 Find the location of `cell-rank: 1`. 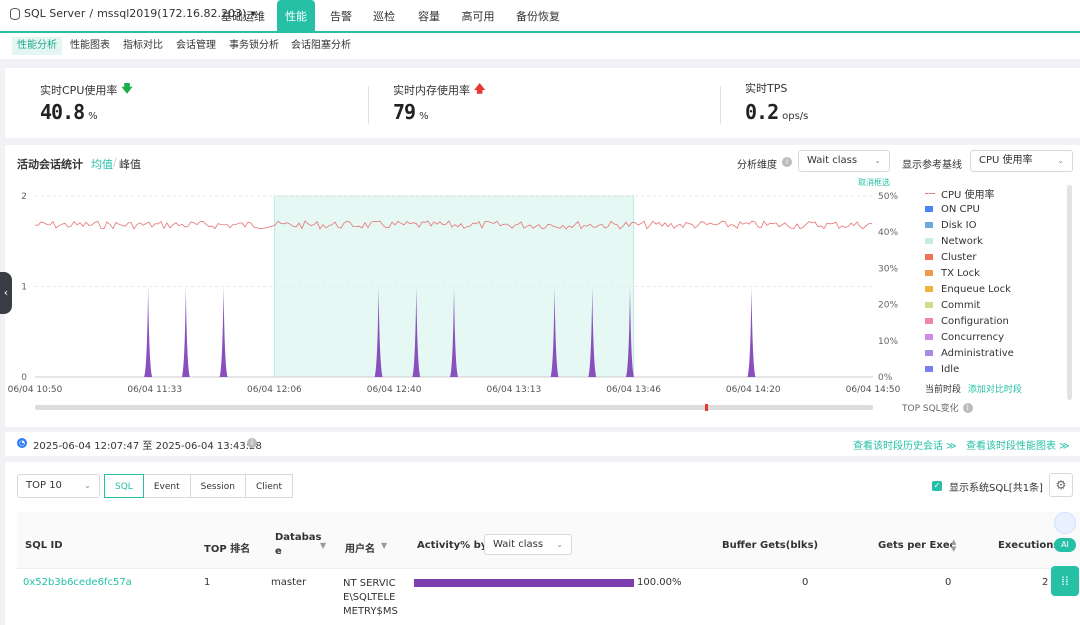

cell-rank: 1 is located at coordinates (207, 582).